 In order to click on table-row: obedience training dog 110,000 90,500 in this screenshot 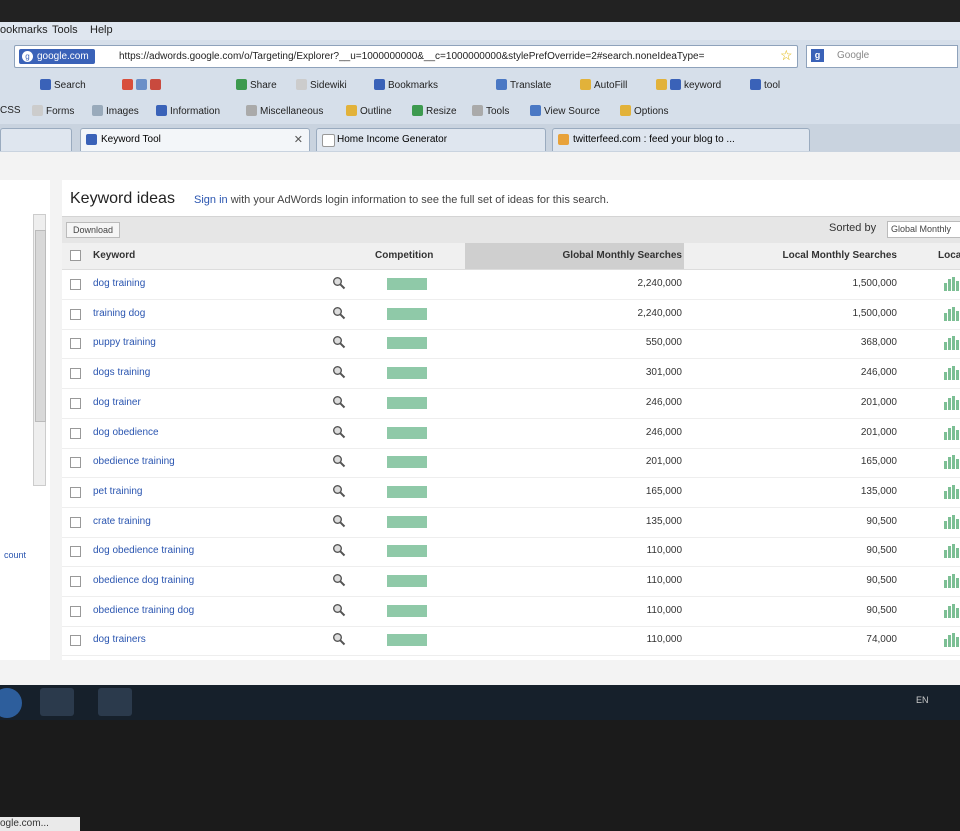, I will do `click(511, 612)`.